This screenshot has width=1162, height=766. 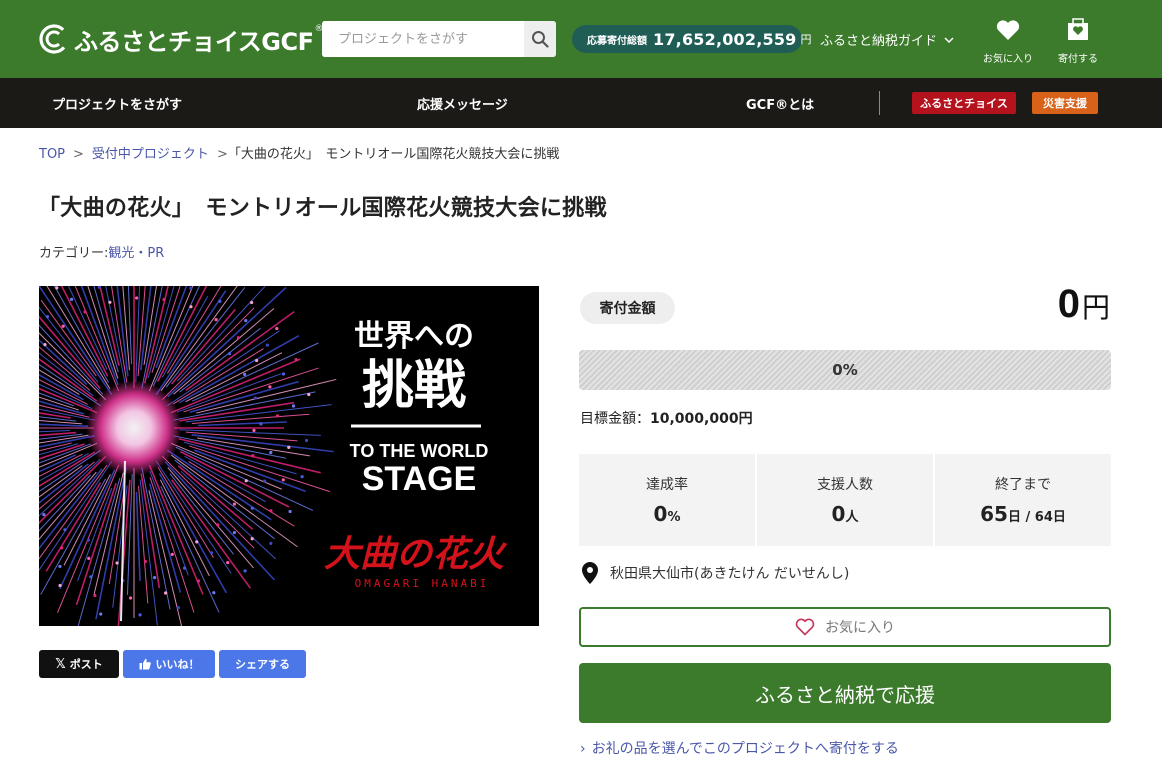 I want to click on like-label: いいね！, so click(x=177, y=664).